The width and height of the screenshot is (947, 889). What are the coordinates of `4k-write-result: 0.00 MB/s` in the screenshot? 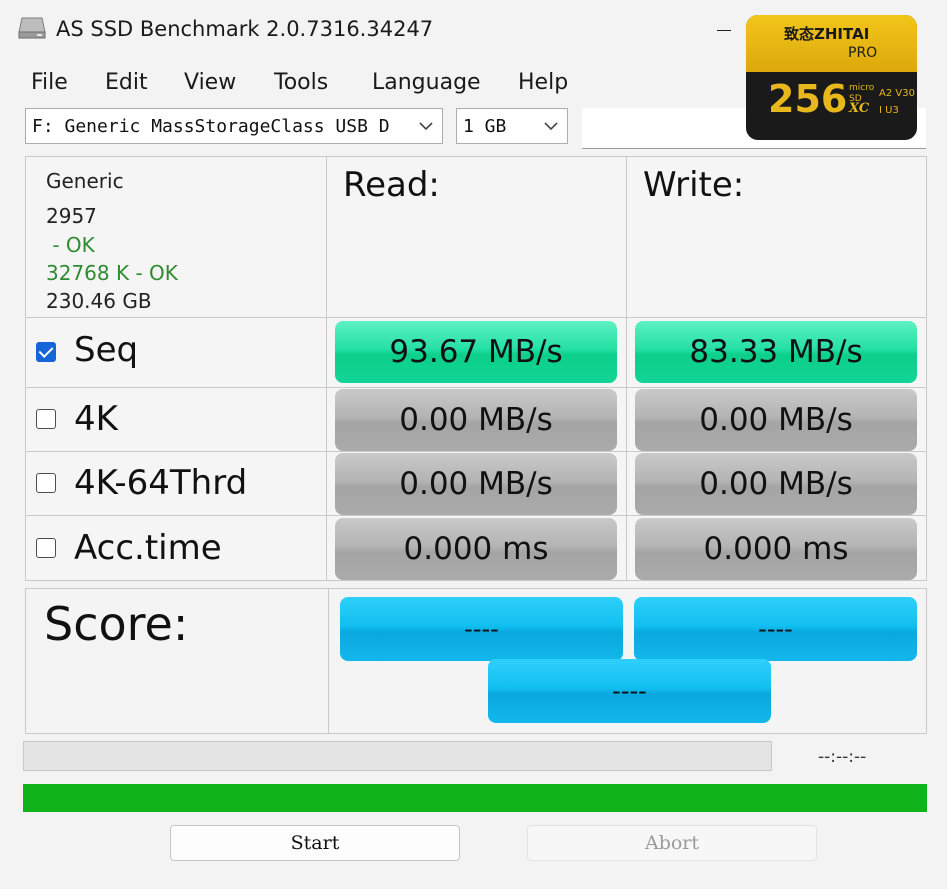 It's located at (776, 420).